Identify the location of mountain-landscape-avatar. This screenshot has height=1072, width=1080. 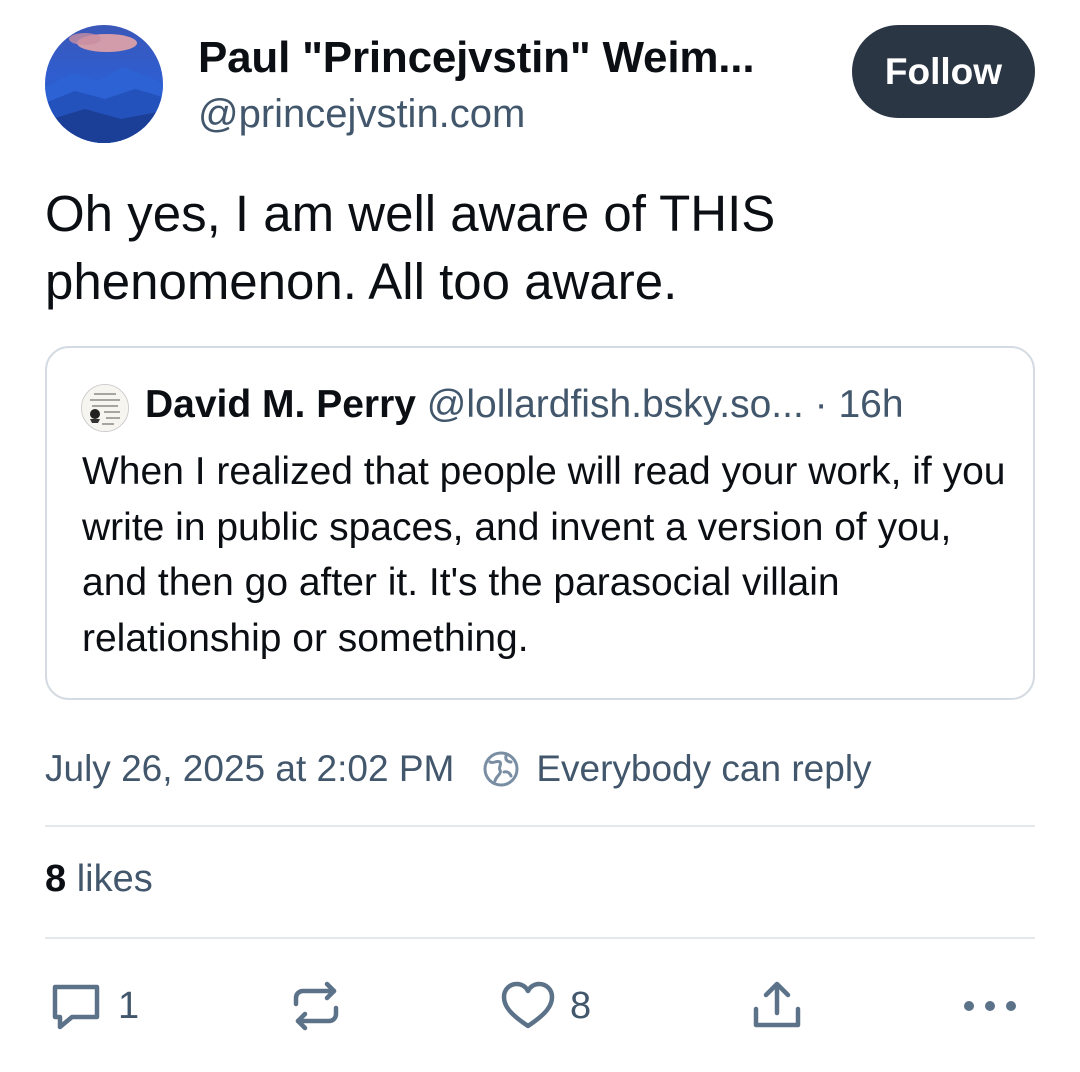
(104, 84).